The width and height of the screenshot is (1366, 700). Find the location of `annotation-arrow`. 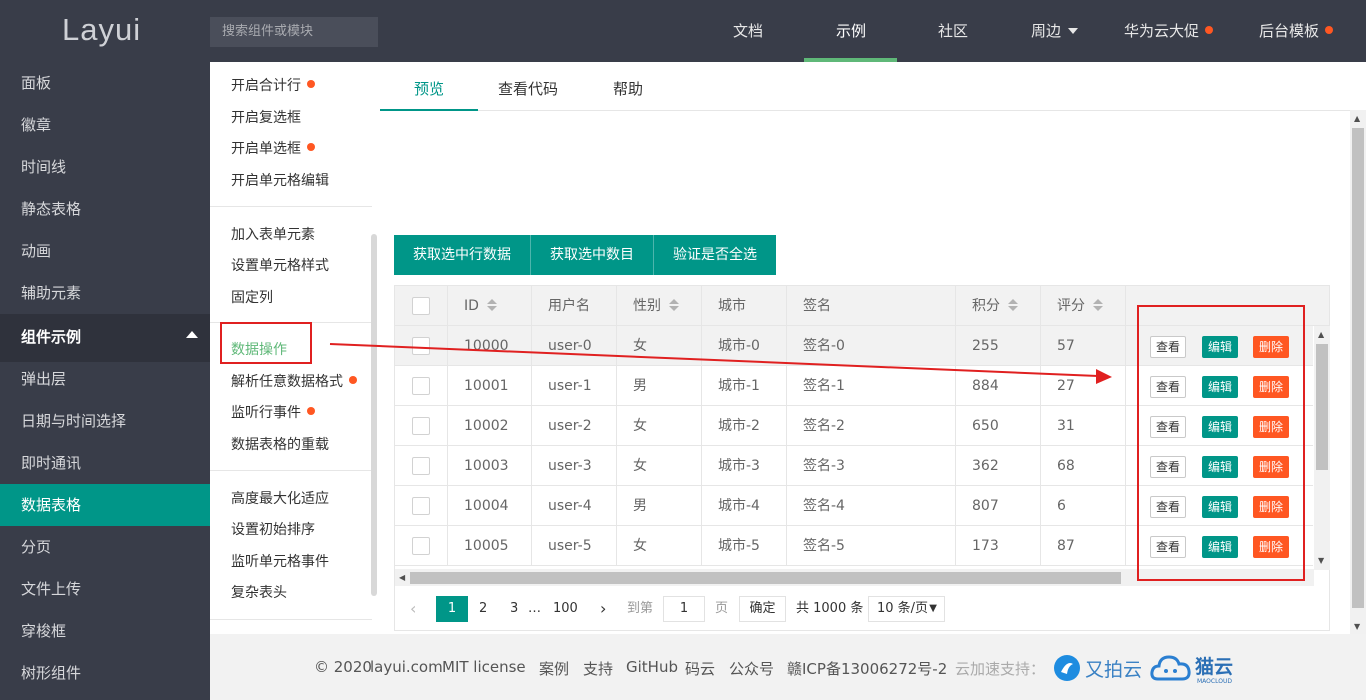

annotation-arrow is located at coordinates (720, 363).